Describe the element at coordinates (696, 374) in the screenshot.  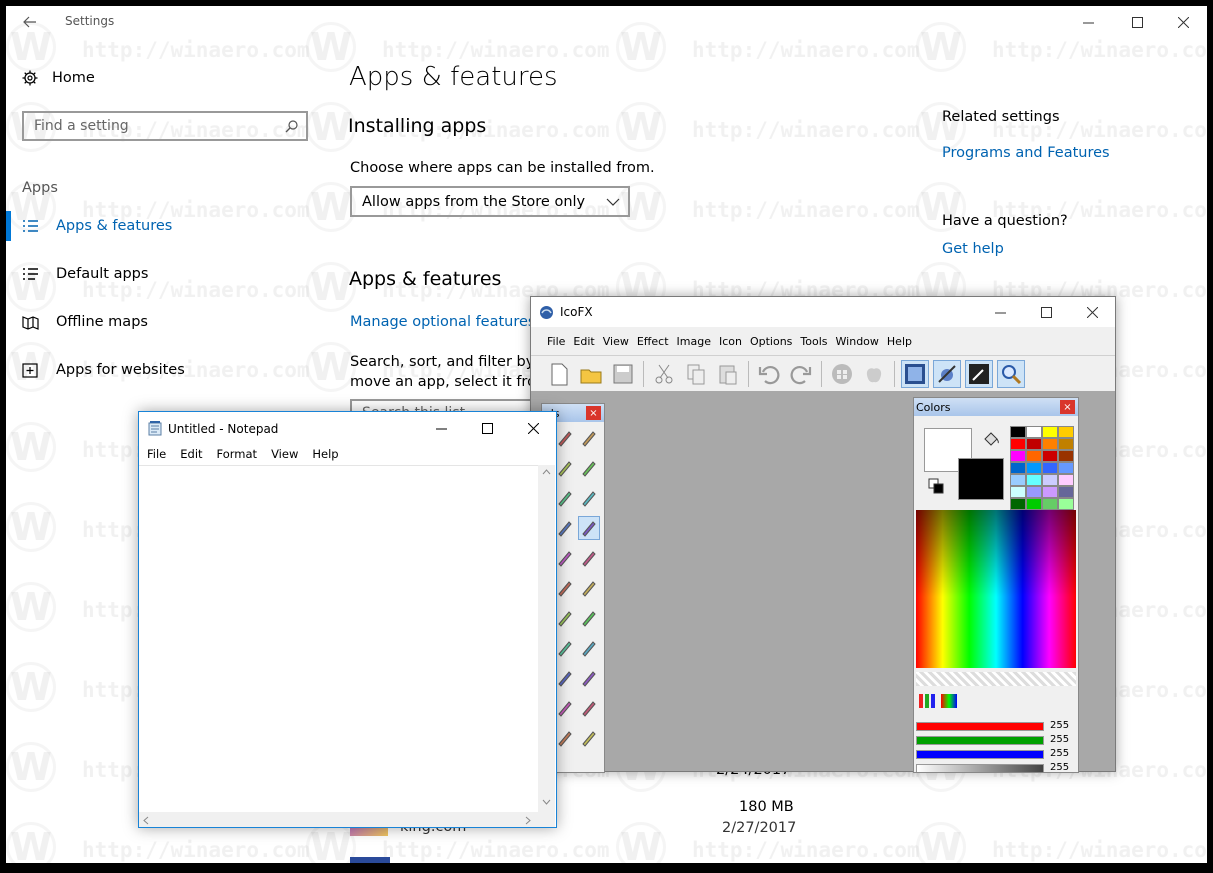
I see `copy-button` at that location.